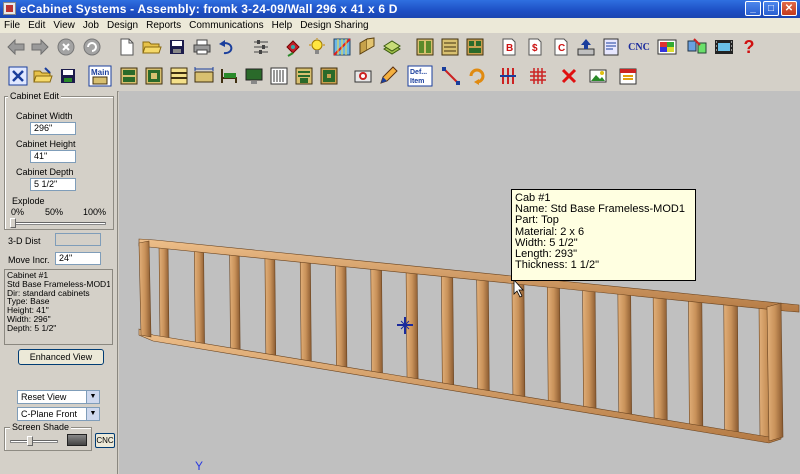 This screenshot has height=474, width=800. What do you see at coordinates (58, 223) in the screenshot?
I see `explode-slider` at bounding box center [58, 223].